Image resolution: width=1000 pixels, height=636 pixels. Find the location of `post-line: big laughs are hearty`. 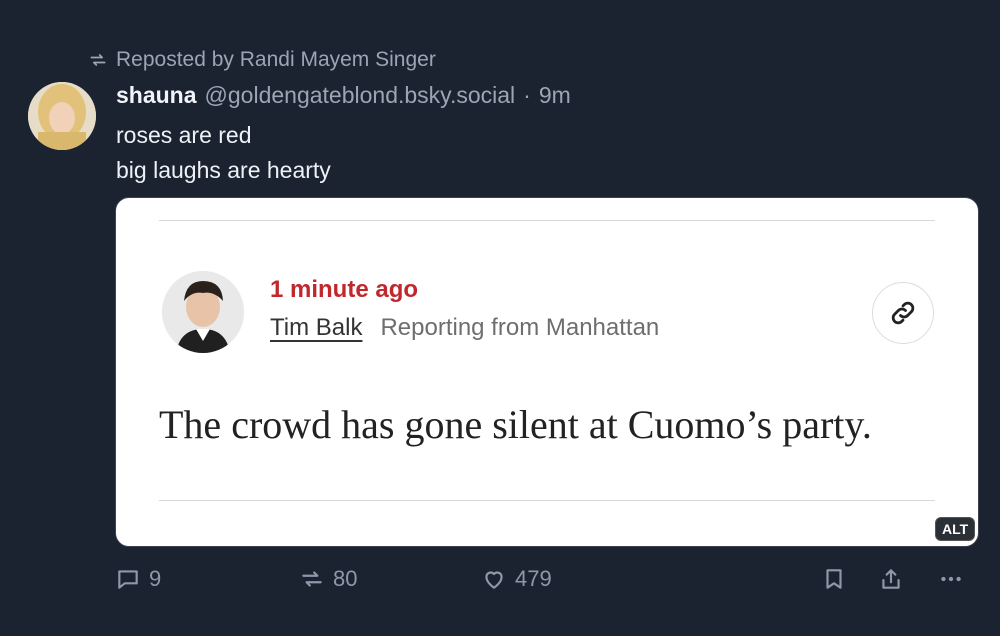

post-line: big laughs are hearty is located at coordinates (223, 170).